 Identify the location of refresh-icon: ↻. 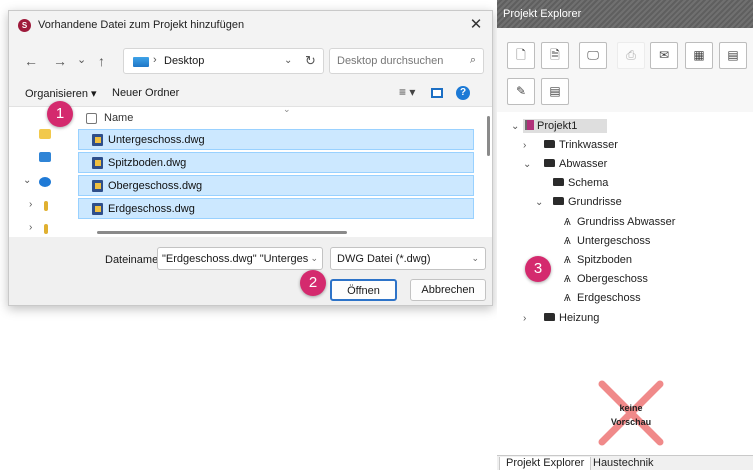
(310, 61).